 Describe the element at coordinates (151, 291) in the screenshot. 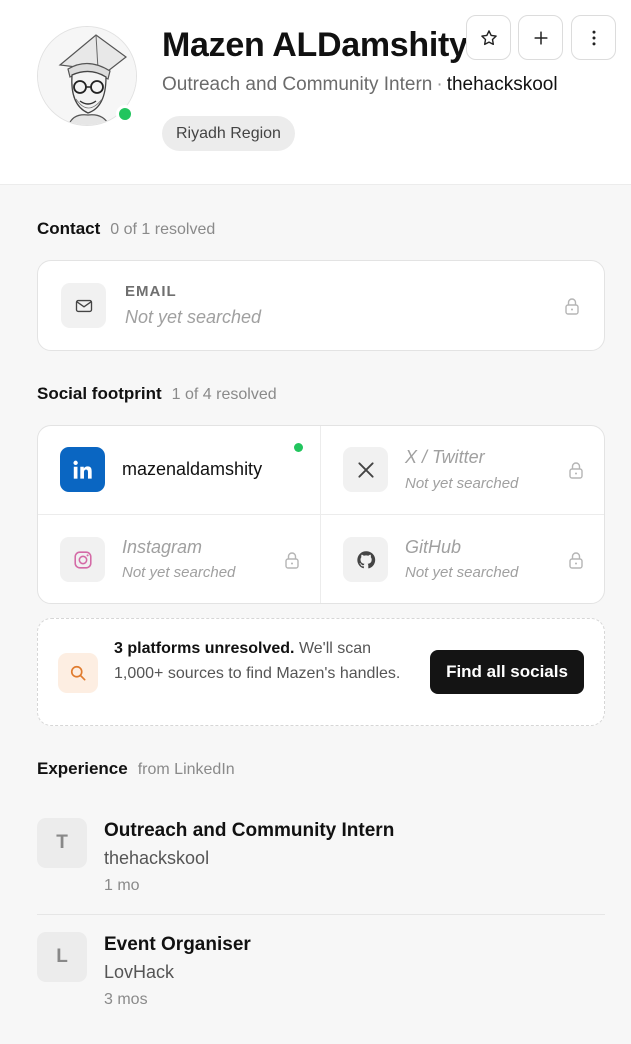

I see `email-label: EMAIL` at that location.